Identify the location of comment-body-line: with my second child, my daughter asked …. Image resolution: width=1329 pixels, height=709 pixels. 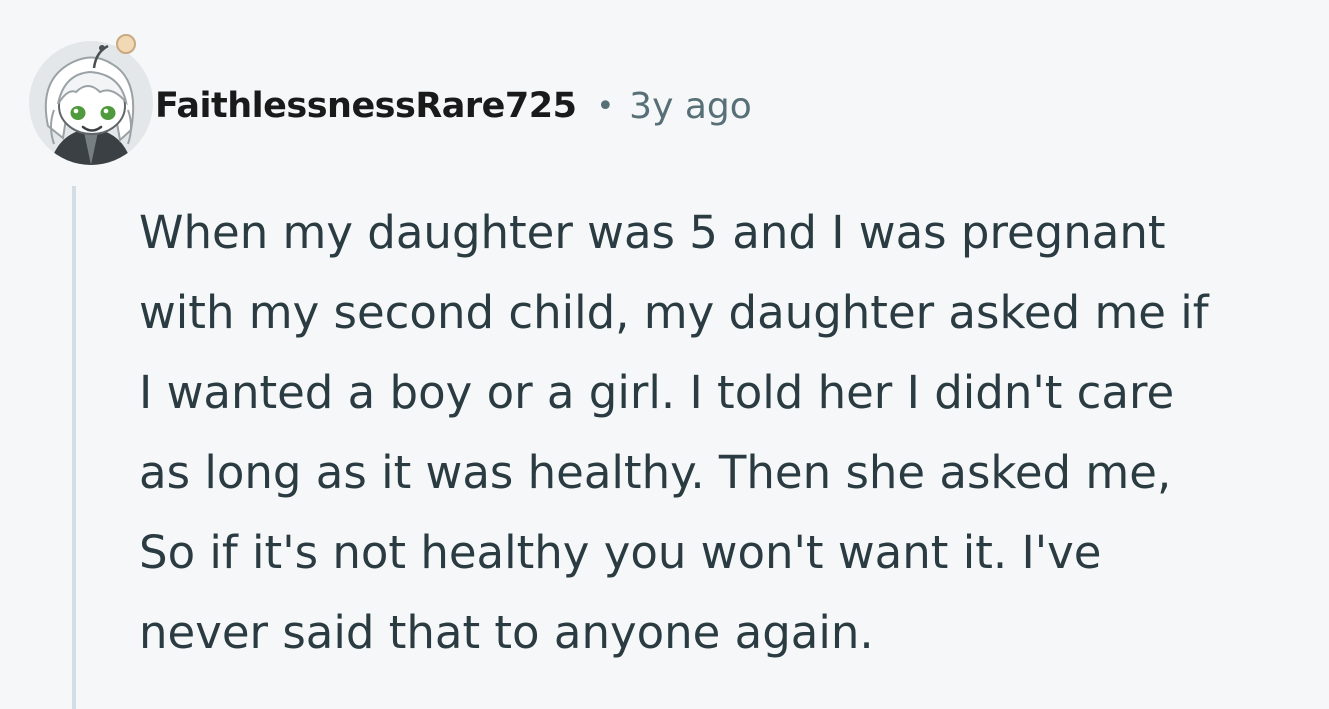
(674, 312).